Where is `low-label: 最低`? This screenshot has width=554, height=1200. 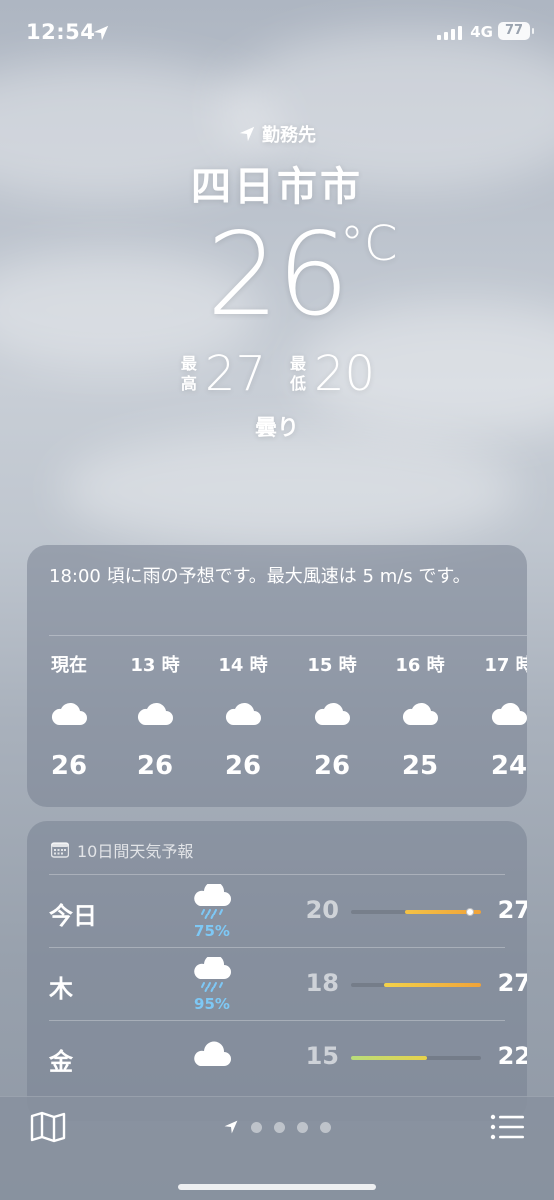 low-label: 最低 is located at coordinates (297, 373).